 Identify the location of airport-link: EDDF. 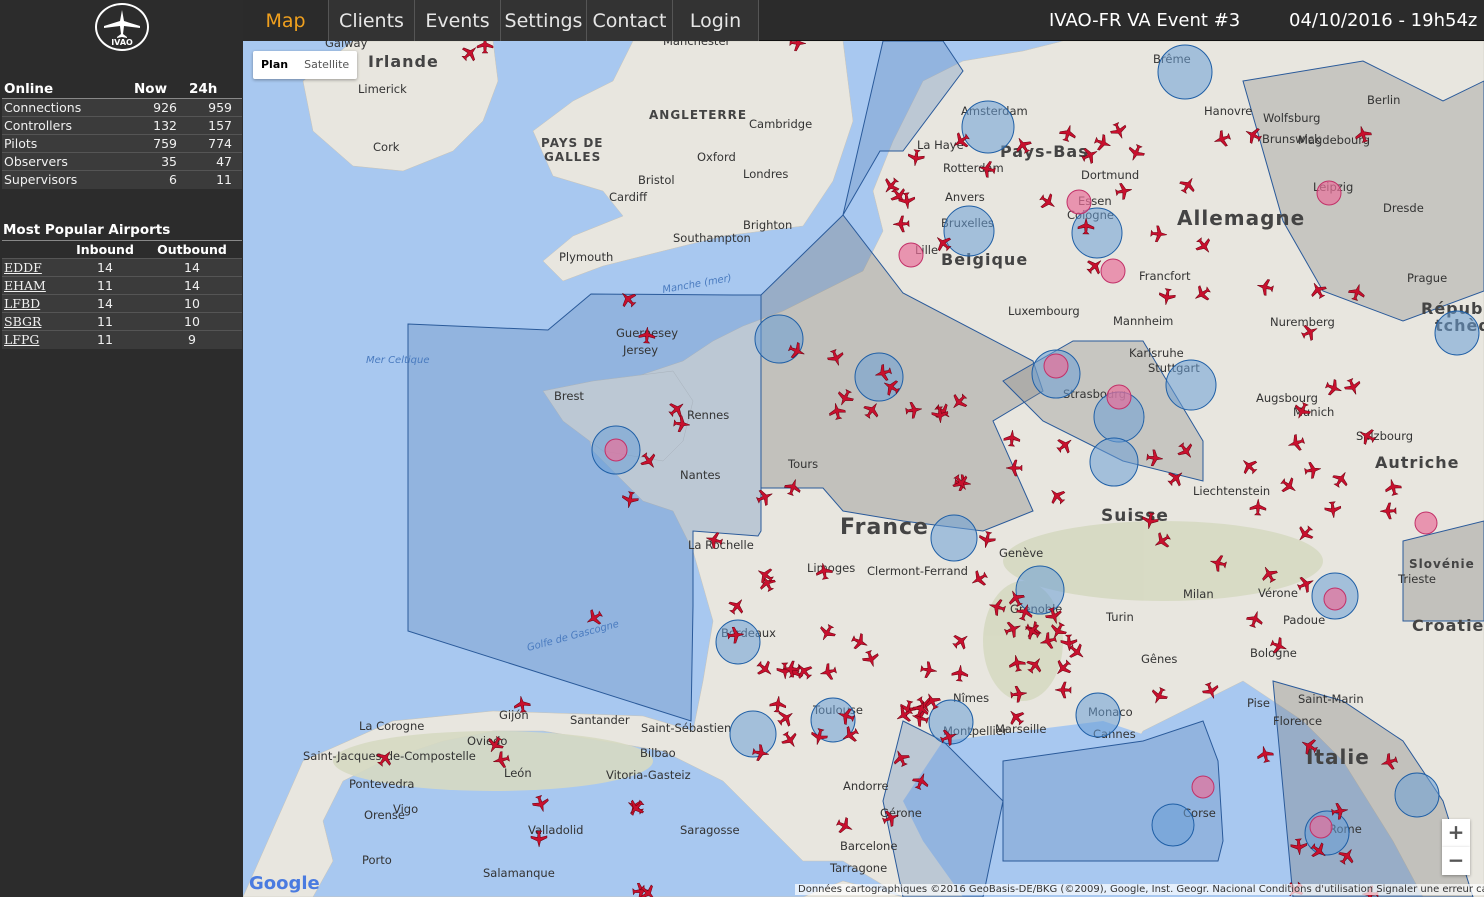
(35, 267).